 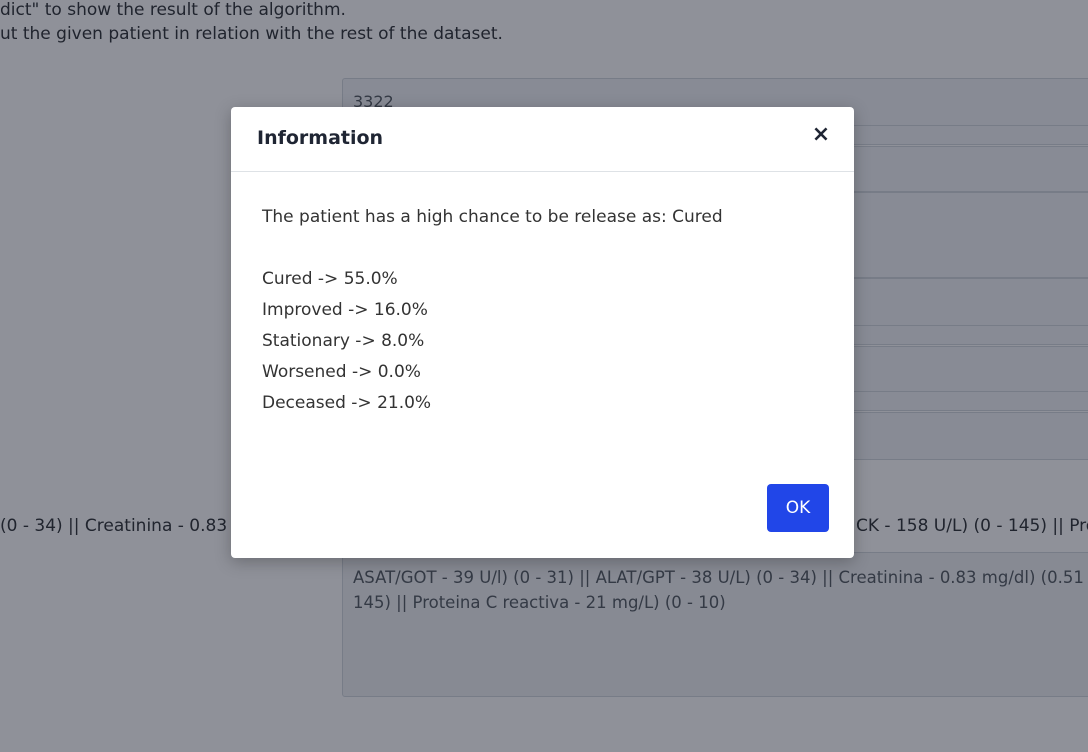 What do you see at coordinates (345, 310) in the screenshot?
I see `result-item: Improved -> 16.0%` at bounding box center [345, 310].